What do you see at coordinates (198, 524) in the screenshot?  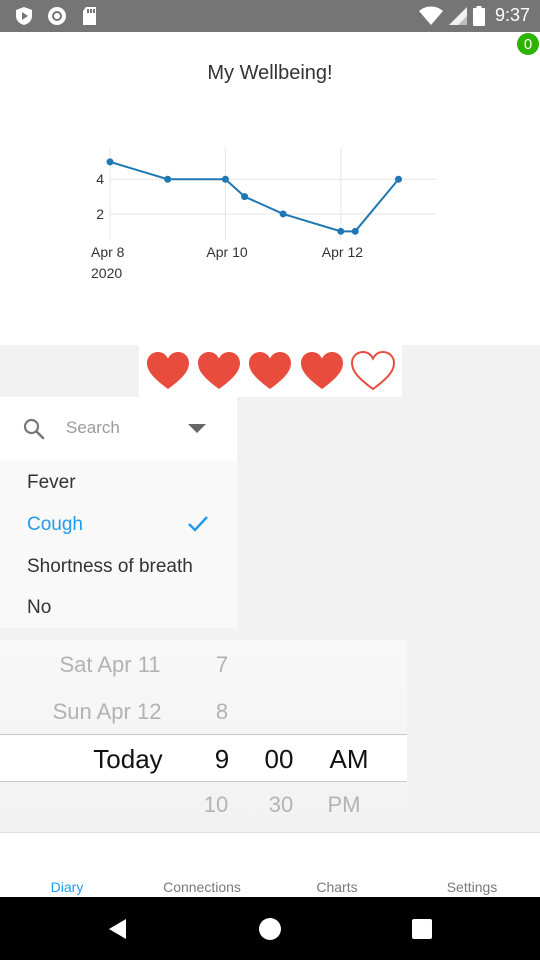 I see `checkmark-icon` at bounding box center [198, 524].